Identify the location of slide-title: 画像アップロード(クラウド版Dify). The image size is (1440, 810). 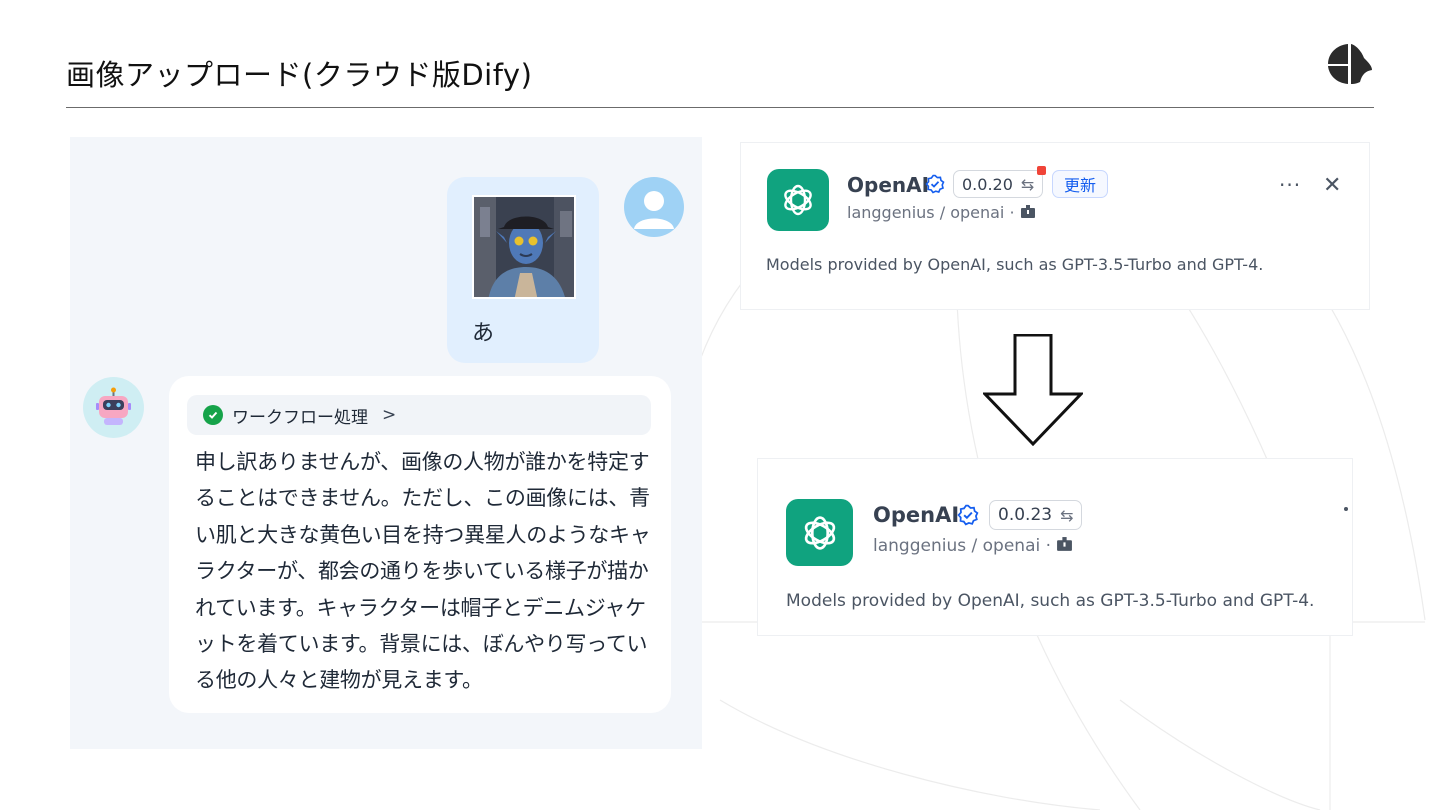
(299, 75).